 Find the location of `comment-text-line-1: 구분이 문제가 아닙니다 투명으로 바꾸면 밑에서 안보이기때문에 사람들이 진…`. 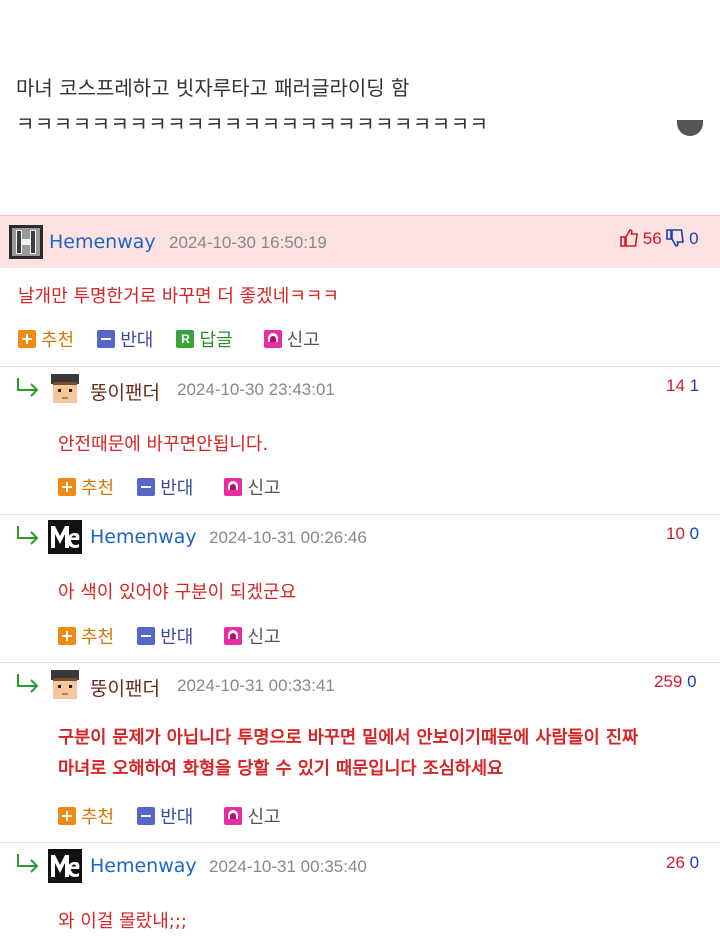

comment-text-line-1: 구분이 문제가 아닙니다 투명으로 바꾸면 밑에서 안보이기때문에 사람들이 진… is located at coordinates (348, 738).